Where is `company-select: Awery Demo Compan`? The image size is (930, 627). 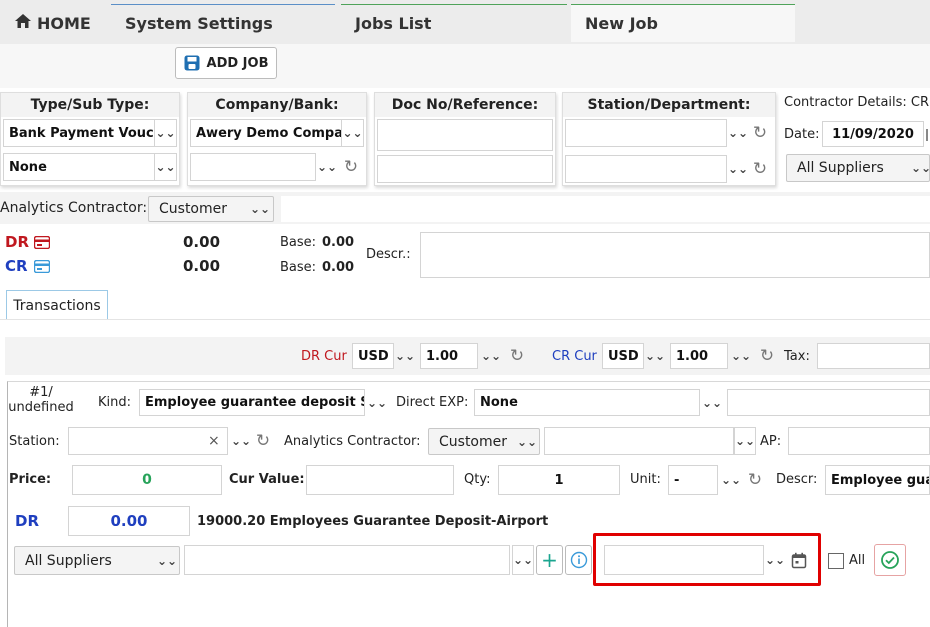
company-select: Awery Demo Compan is located at coordinates (266, 133).